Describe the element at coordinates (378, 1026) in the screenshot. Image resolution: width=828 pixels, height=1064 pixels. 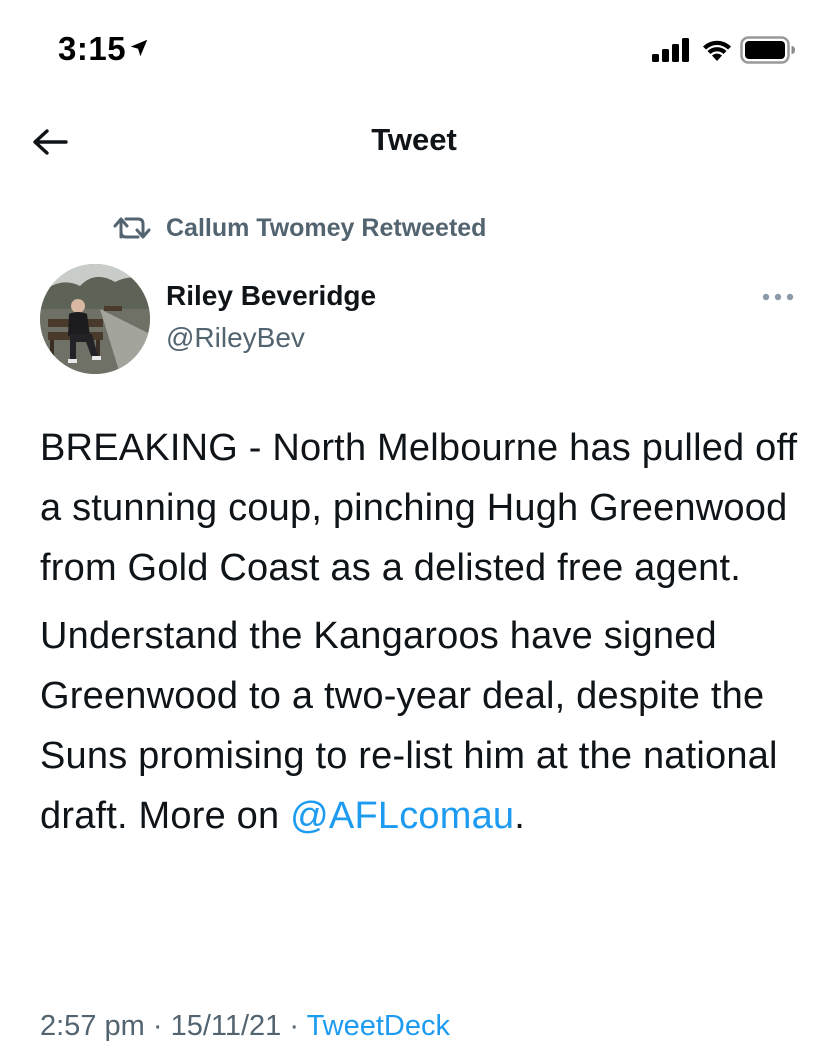
I see `tweet-source-link: TweetDeck` at that location.